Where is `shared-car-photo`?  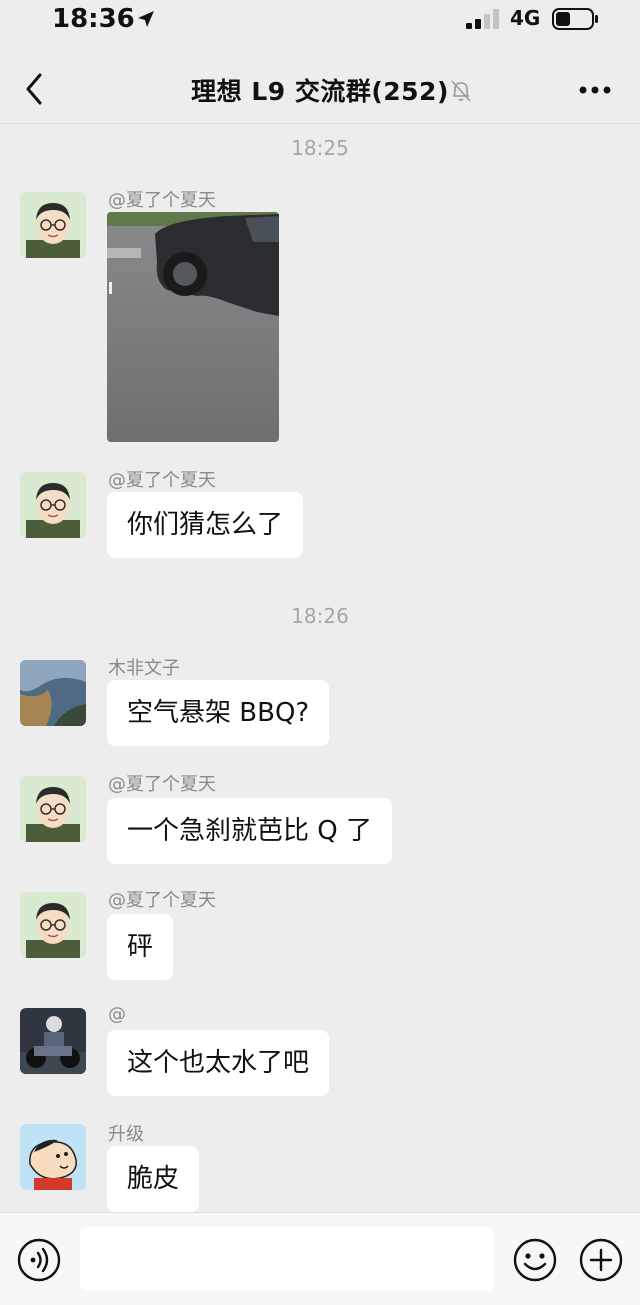
shared-car-photo is located at coordinates (193, 327).